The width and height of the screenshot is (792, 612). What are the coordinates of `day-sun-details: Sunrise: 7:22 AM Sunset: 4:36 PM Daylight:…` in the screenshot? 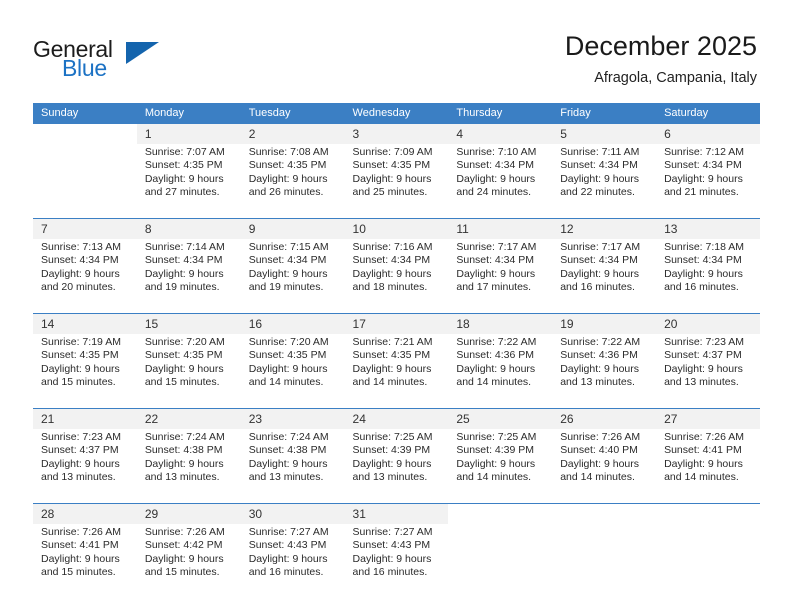 It's located at (500, 371).